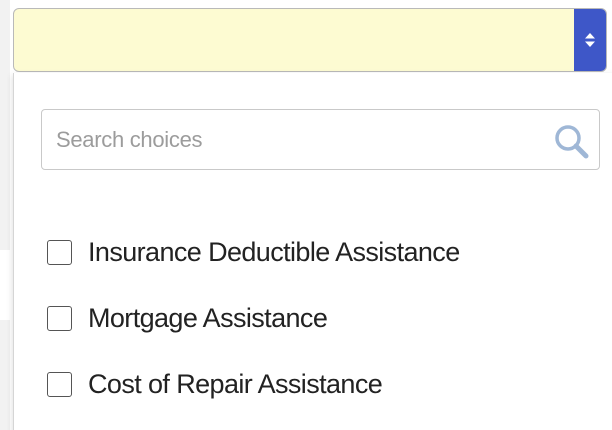 This screenshot has width=612, height=430. I want to click on search-icon, so click(571, 141).